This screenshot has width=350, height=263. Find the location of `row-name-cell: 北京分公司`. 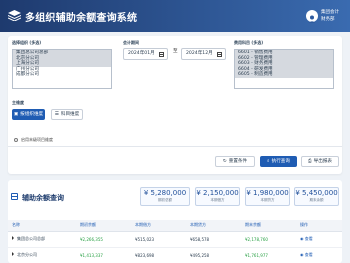

row-name-cell: 北京分公司 is located at coordinates (42, 255).